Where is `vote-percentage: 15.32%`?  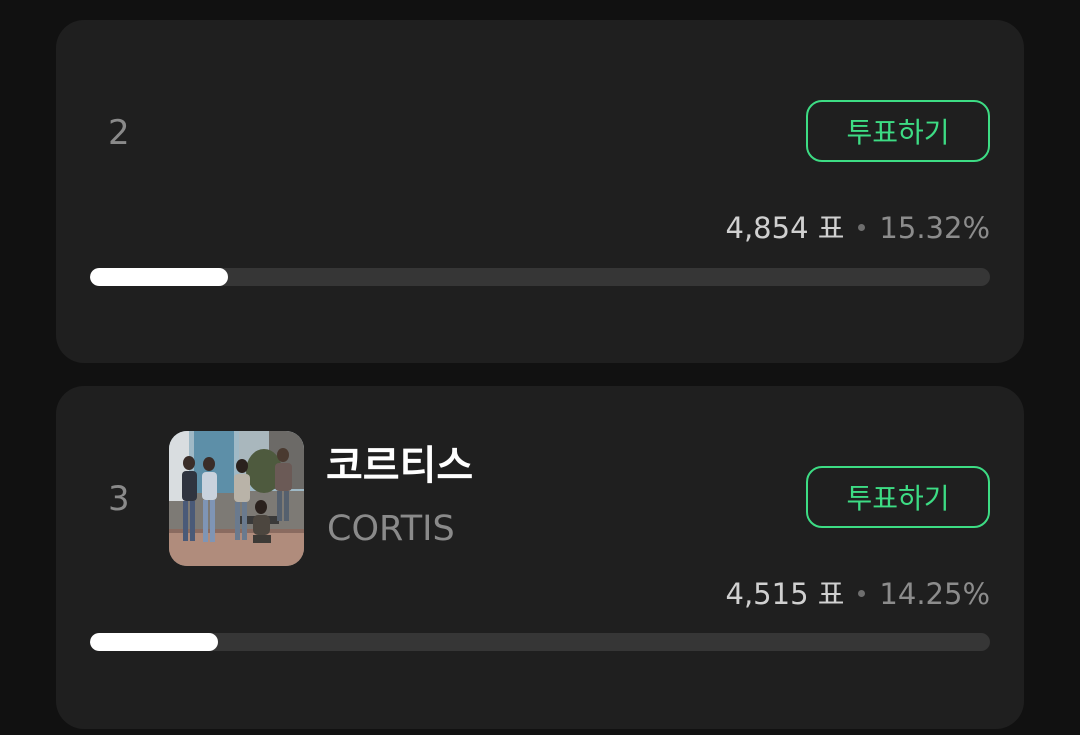 vote-percentage: 15.32% is located at coordinates (934, 228).